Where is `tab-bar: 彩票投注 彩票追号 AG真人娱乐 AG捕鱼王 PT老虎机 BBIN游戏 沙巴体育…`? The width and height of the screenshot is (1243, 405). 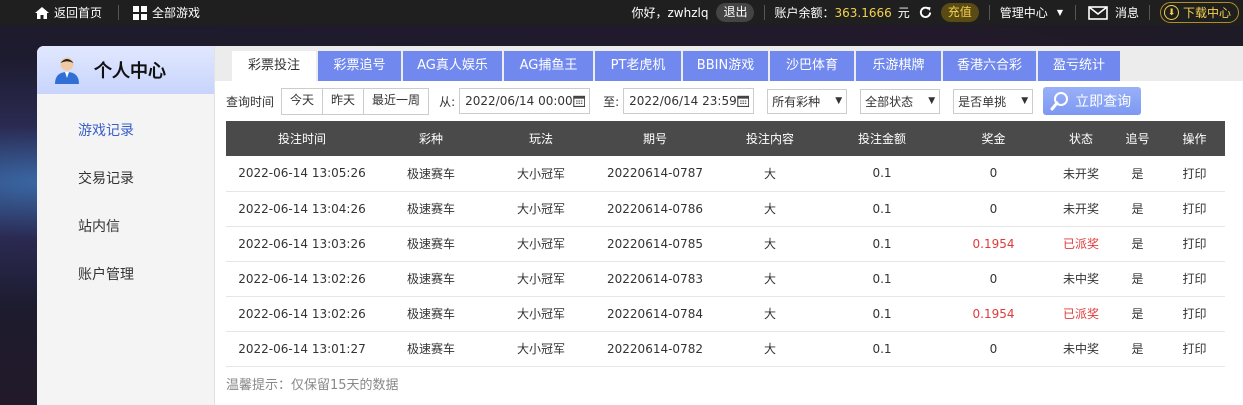
tab-bar: 彩票投注 彩票追号 AG真人娱乐 AG捕鱼王 PT老虎机 BBIN游戏 沙巴体育… is located at coordinates (729, 63).